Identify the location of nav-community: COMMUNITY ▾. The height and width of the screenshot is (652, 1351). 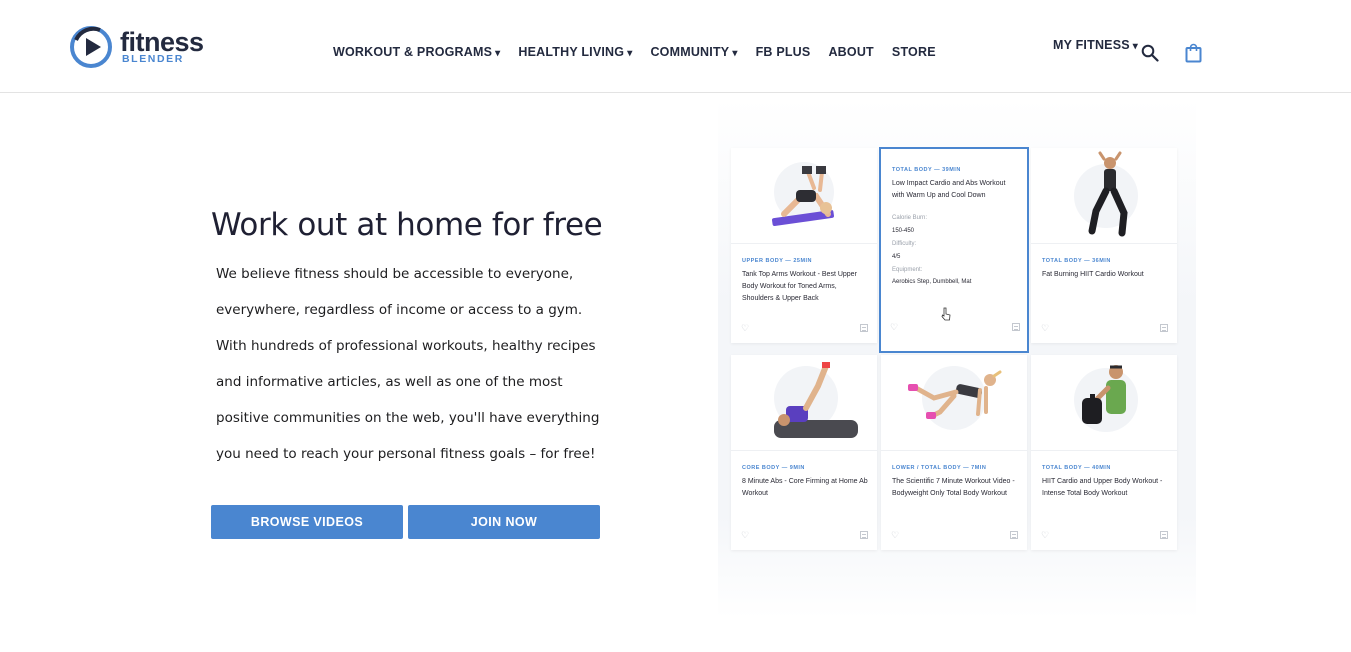
(693, 52).